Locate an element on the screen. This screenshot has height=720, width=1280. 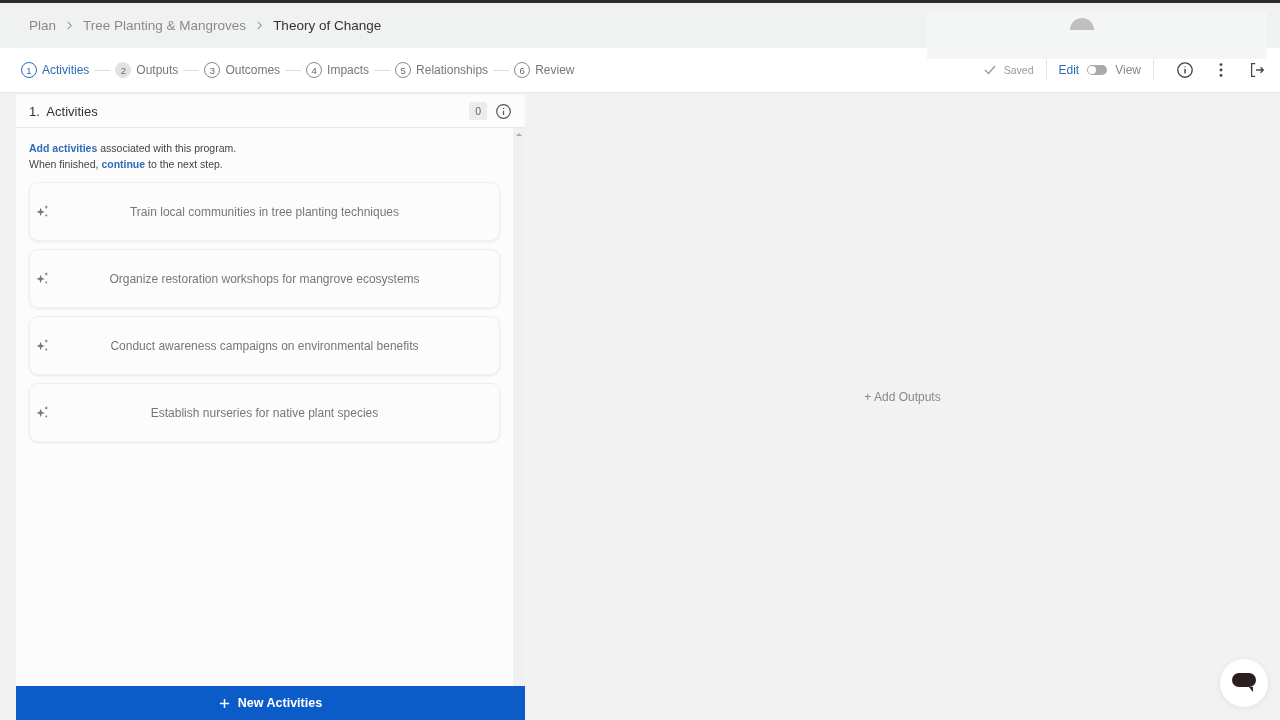
mode-toggle is located at coordinates (1097, 70).